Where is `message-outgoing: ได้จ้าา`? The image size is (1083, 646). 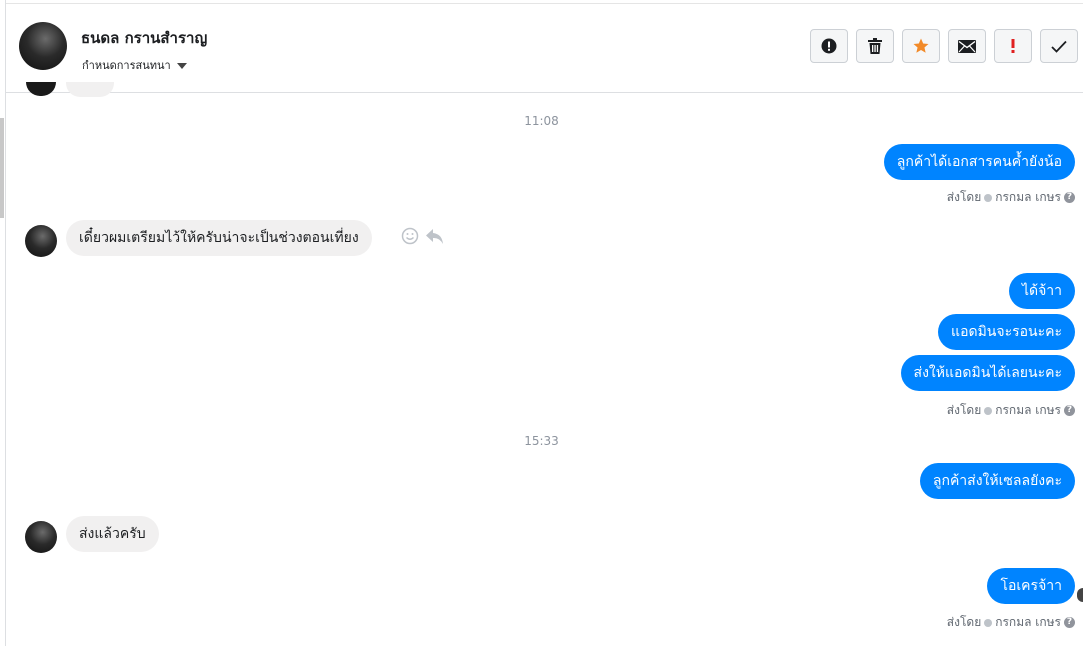
message-outgoing: ได้จ้าา is located at coordinates (1041, 291).